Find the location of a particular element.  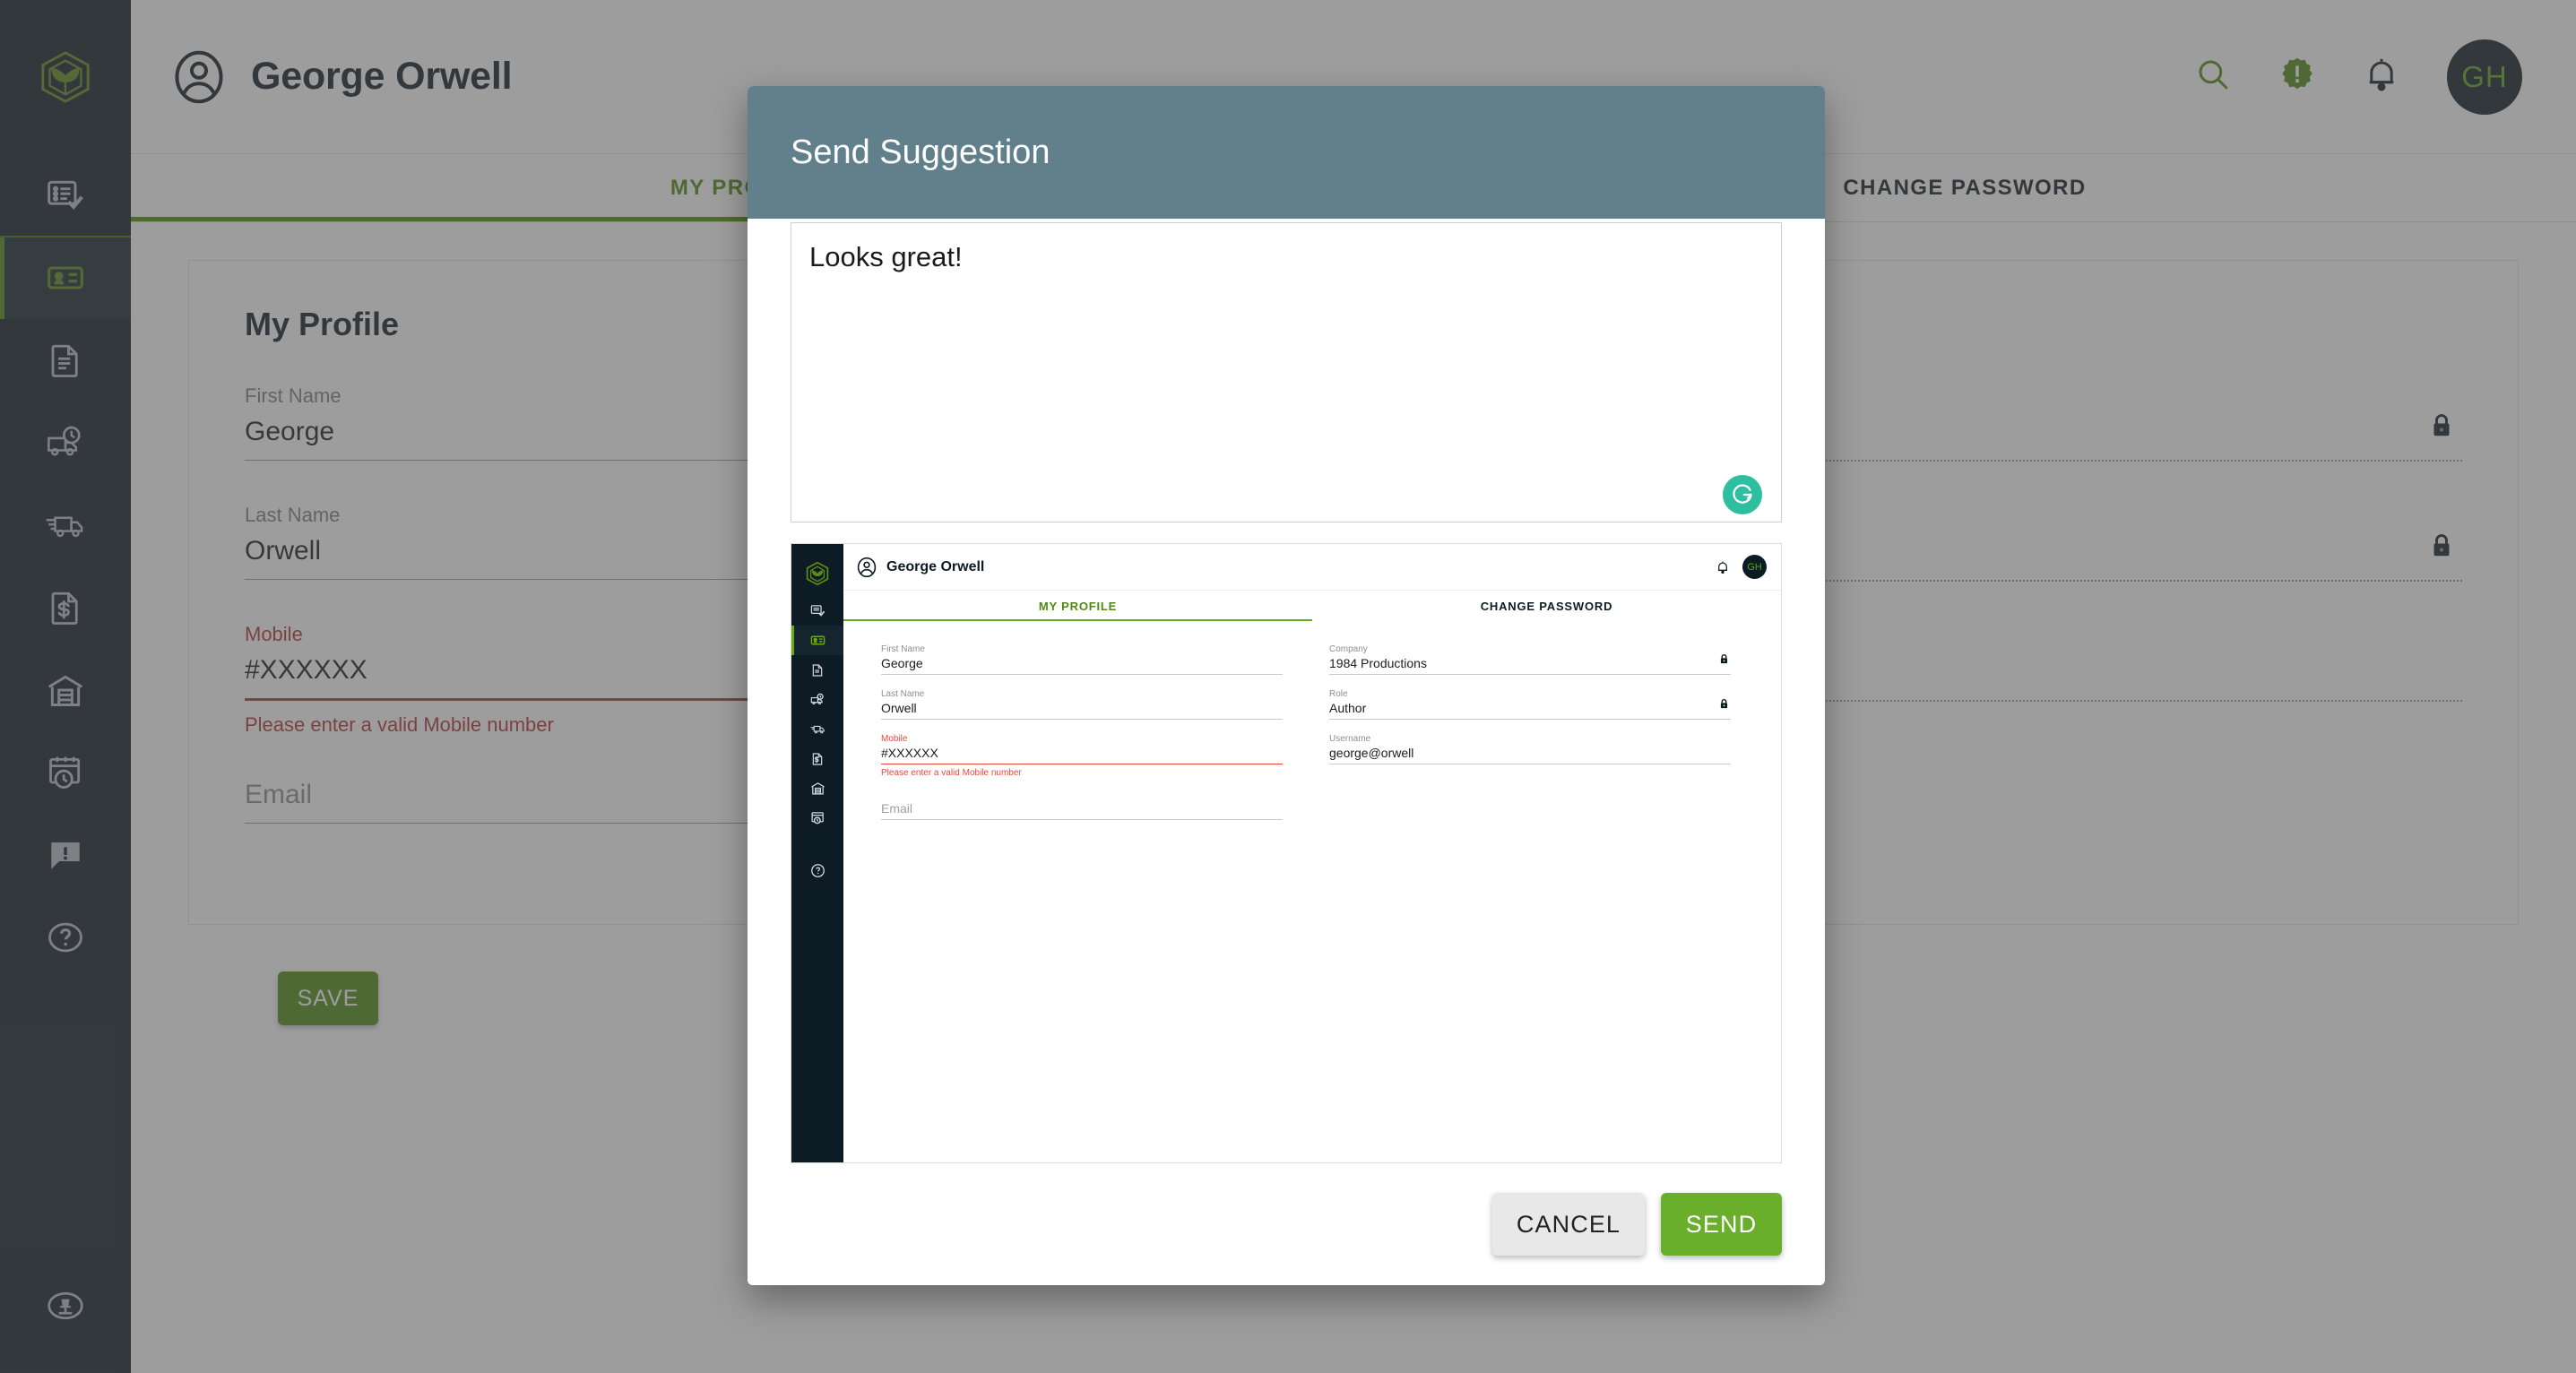

preview-bell-icon is located at coordinates (1722, 567).